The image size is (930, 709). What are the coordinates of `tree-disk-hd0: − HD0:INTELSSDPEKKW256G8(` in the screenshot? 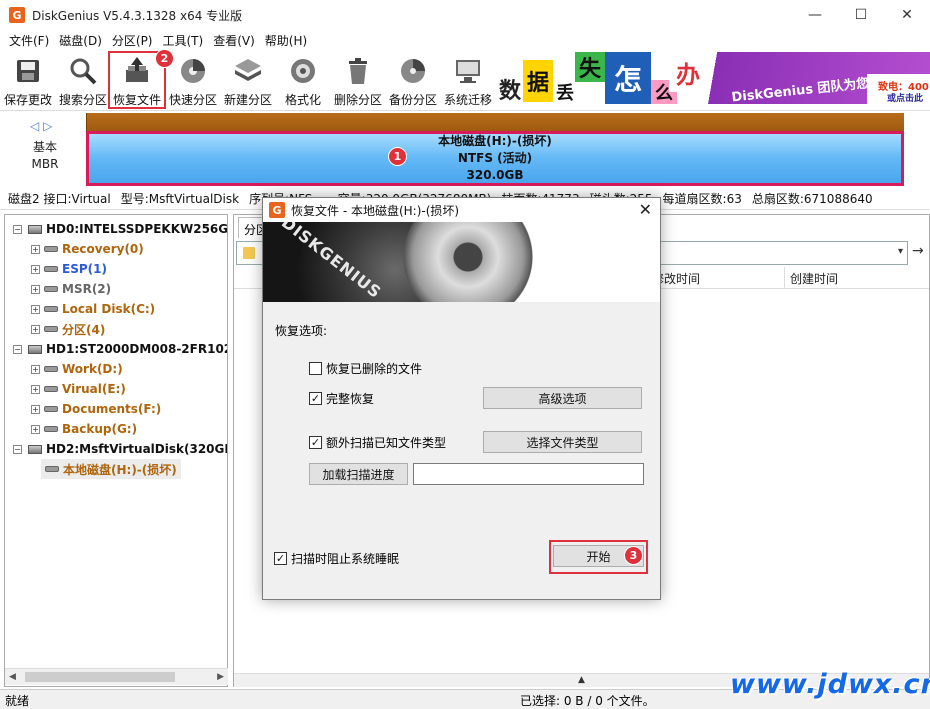 It's located at (120, 229).